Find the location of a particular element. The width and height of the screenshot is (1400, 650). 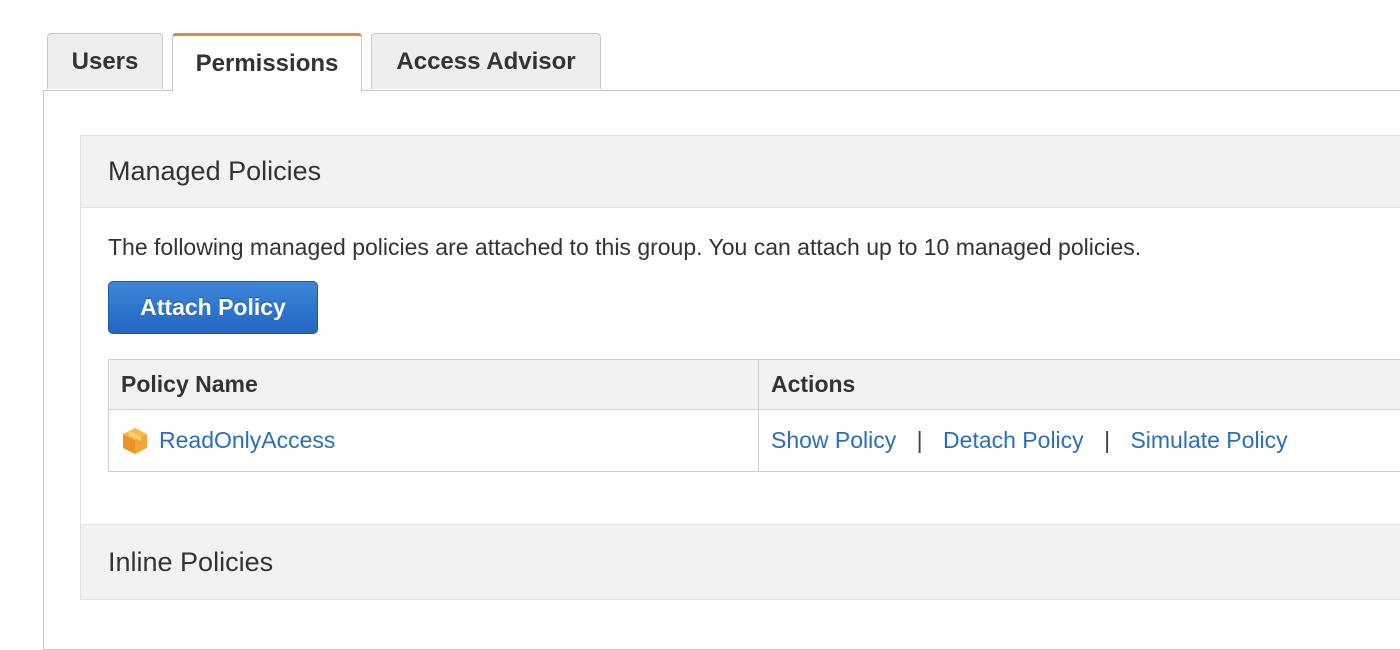

attach-policy-button: Attach Policy is located at coordinates (213, 307).